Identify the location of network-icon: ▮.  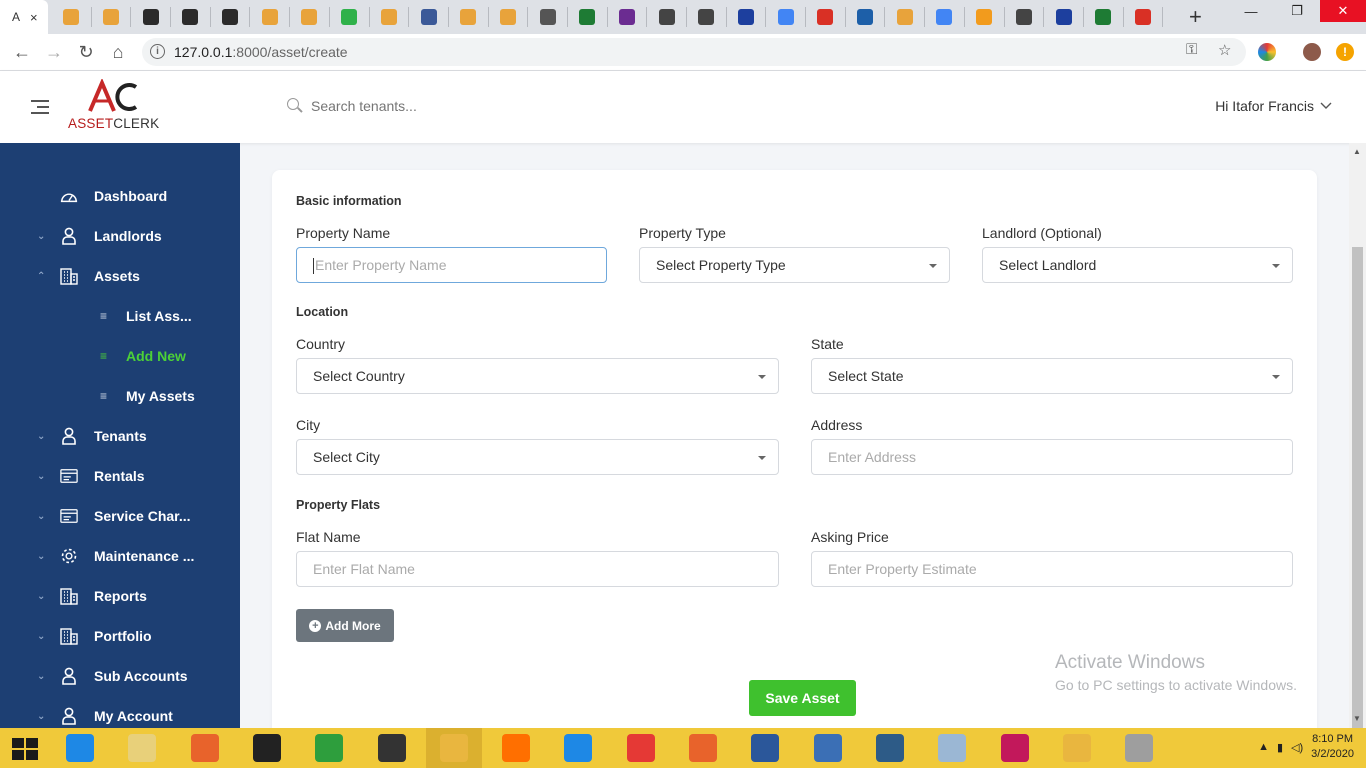
(1280, 747).